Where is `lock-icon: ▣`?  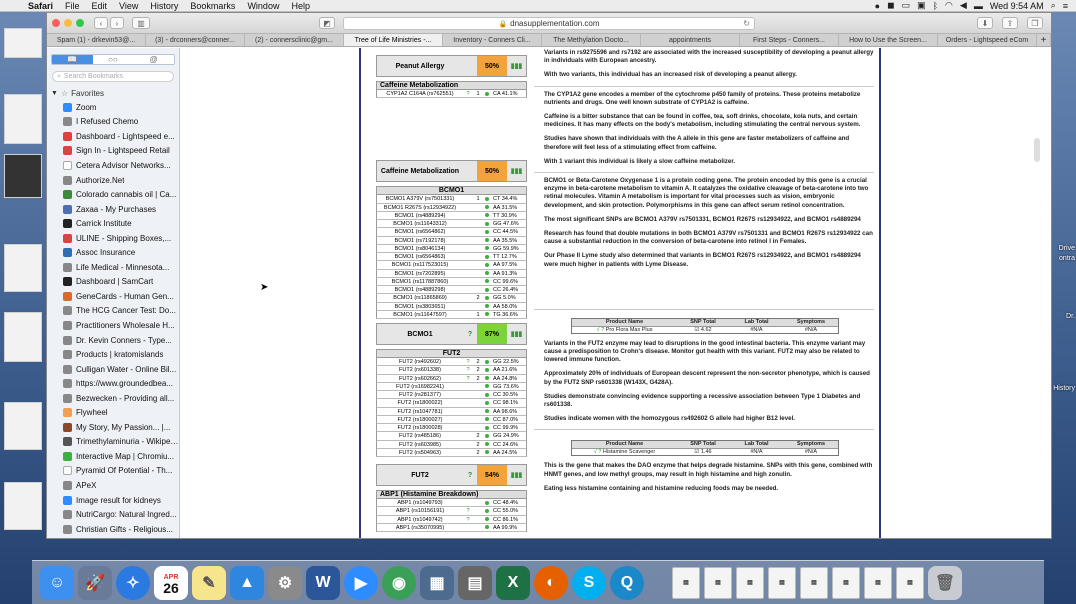
lock-icon: ▣ is located at coordinates (921, 5).